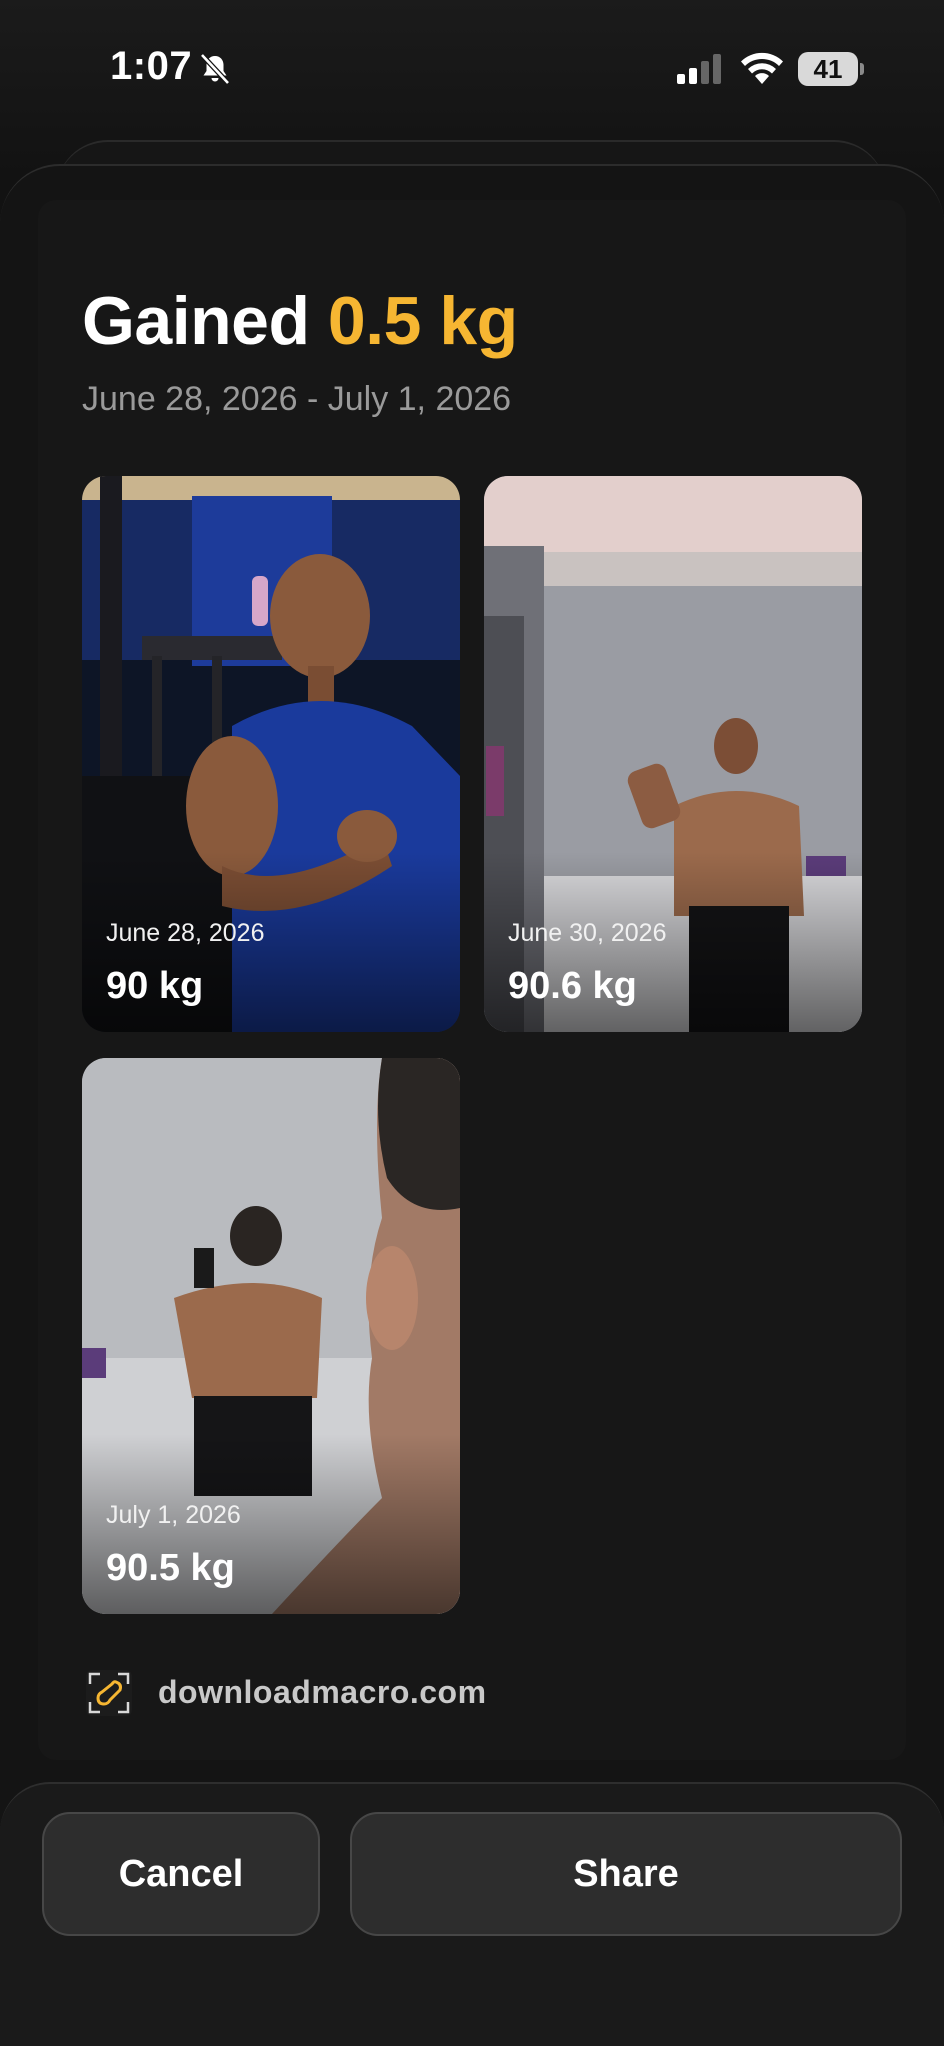  What do you see at coordinates (170, 1568) in the screenshot?
I see `photo-weight: 90.5 kg` at bounding box center [170, 1568].